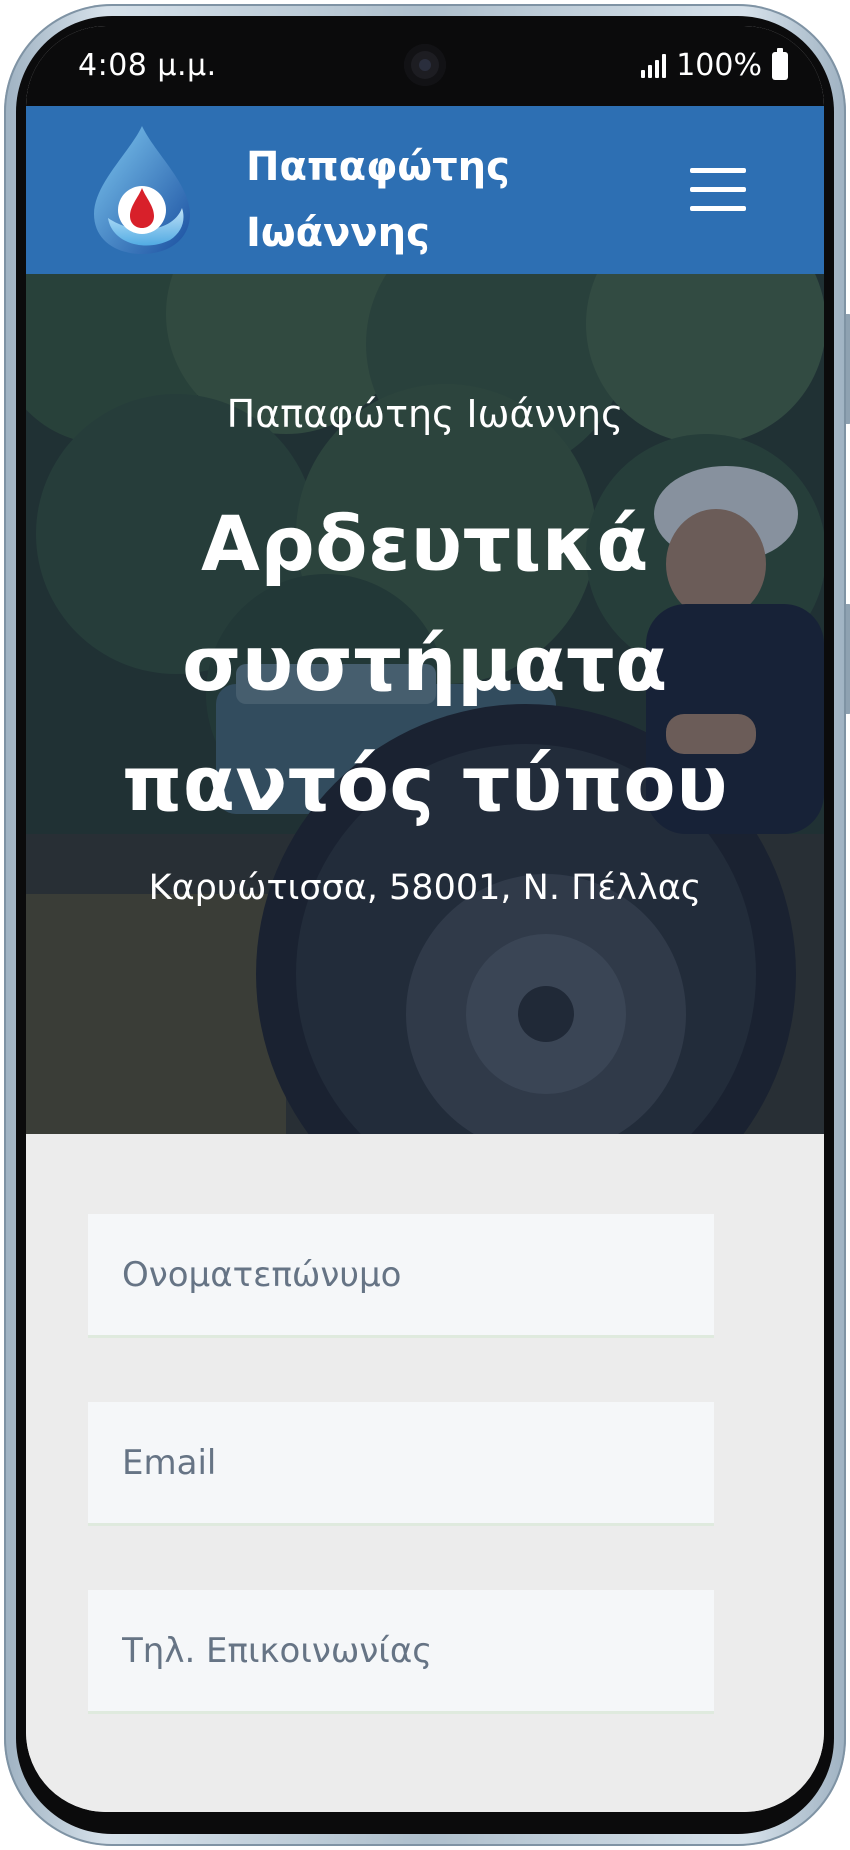  What do you see at coordinates (378, 167) in the screenshot?
I see `brand-line-1: Παπαφώτης` at bounding box center [378, 167].